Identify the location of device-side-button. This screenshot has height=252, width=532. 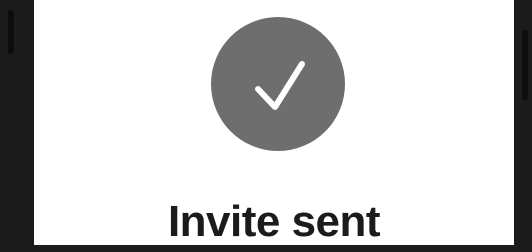
(11, 32).